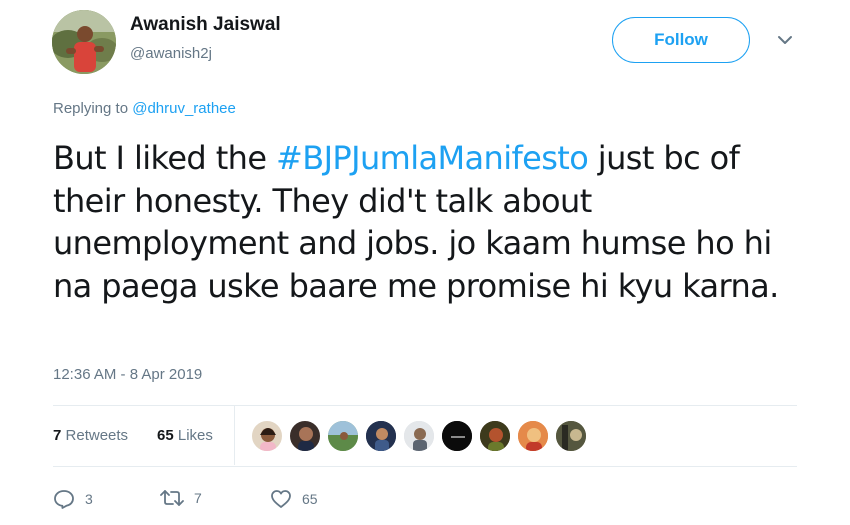 The height and width of the screenshot is (525, 850). I want to click on replying-prefix: Replying to, so click(93, 108).